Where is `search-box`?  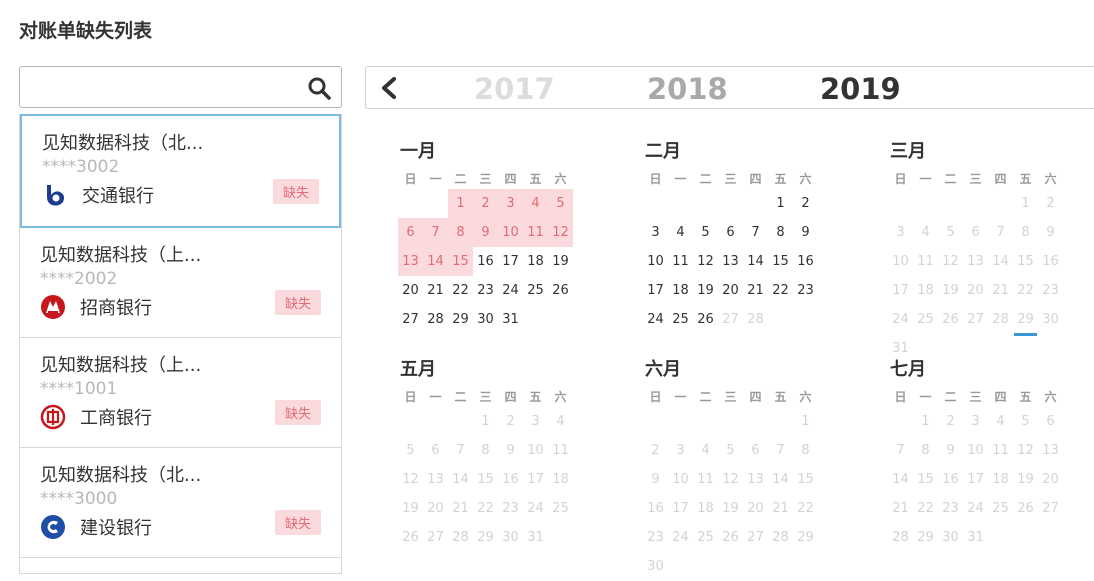 search-box is located at coordinates (180, 87).